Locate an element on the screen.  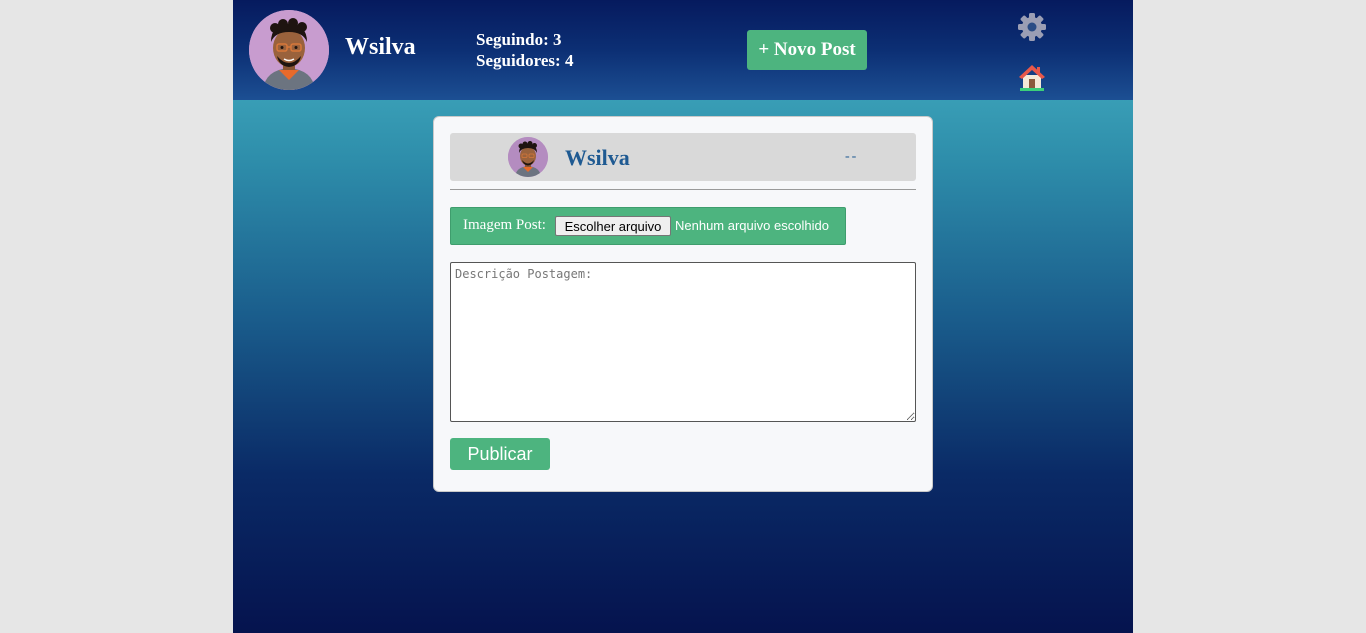
author-avatar is located at coordinates (528, 157).